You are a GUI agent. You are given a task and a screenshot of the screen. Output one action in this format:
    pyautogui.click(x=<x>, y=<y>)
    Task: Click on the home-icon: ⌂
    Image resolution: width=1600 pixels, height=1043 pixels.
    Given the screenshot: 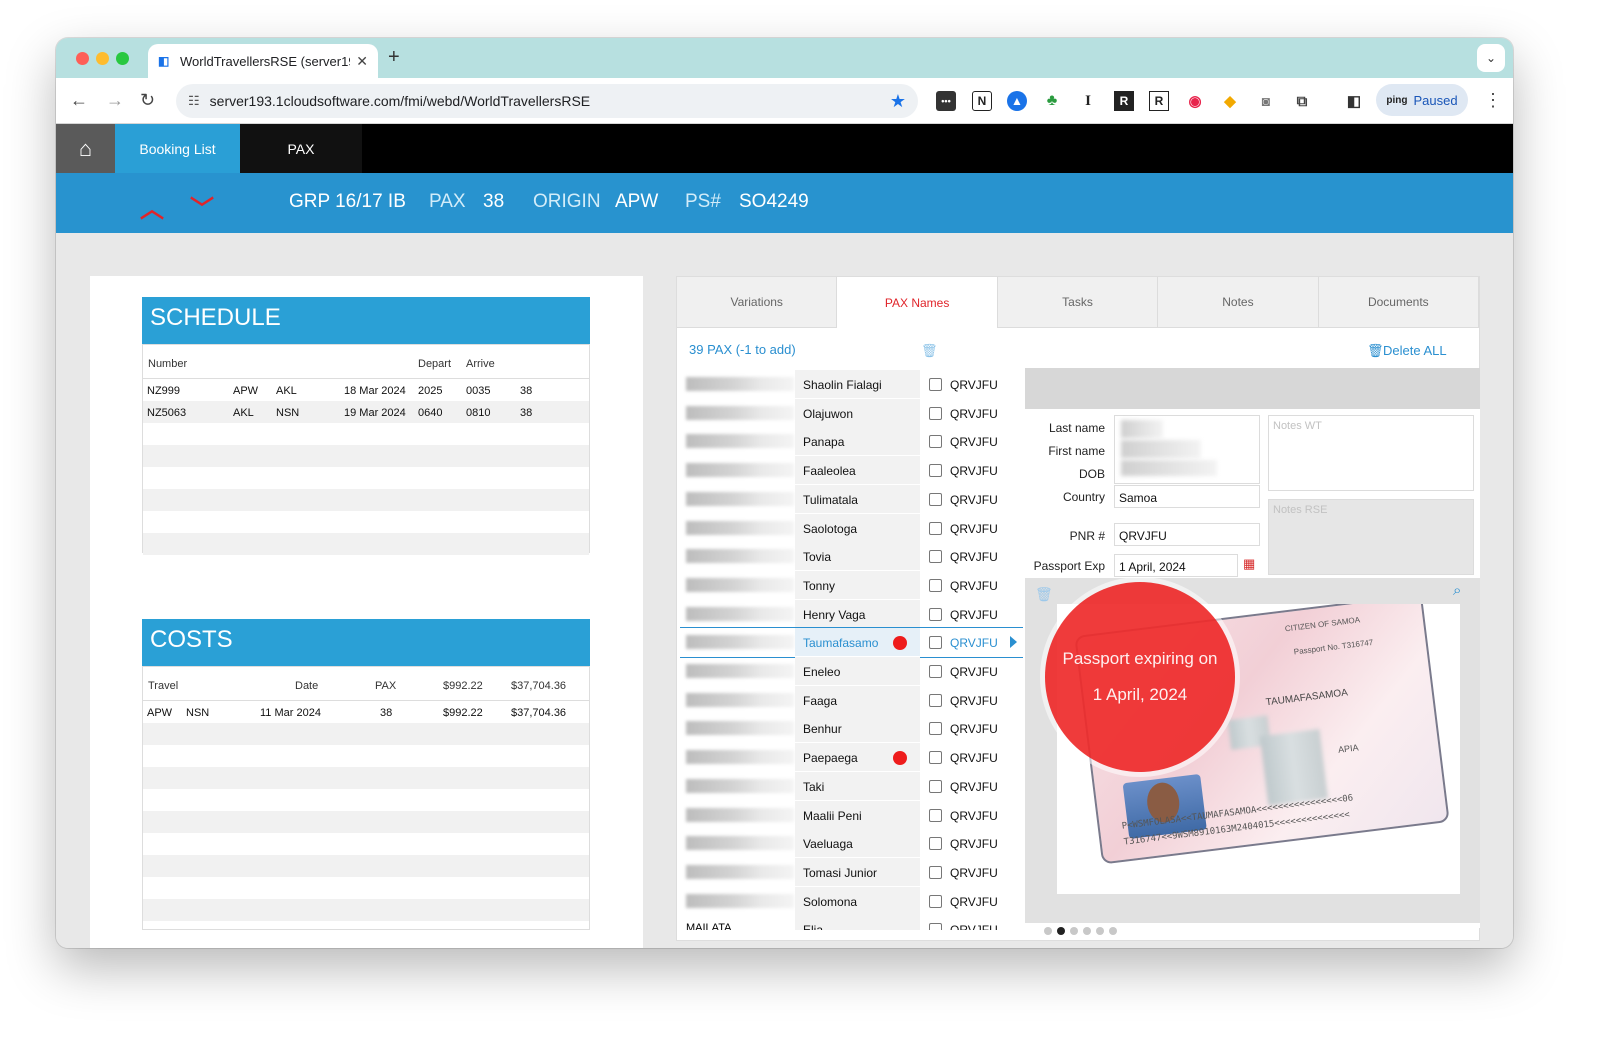 What is the action you would take?
    pyautogui.click(x=85, y=148)
    